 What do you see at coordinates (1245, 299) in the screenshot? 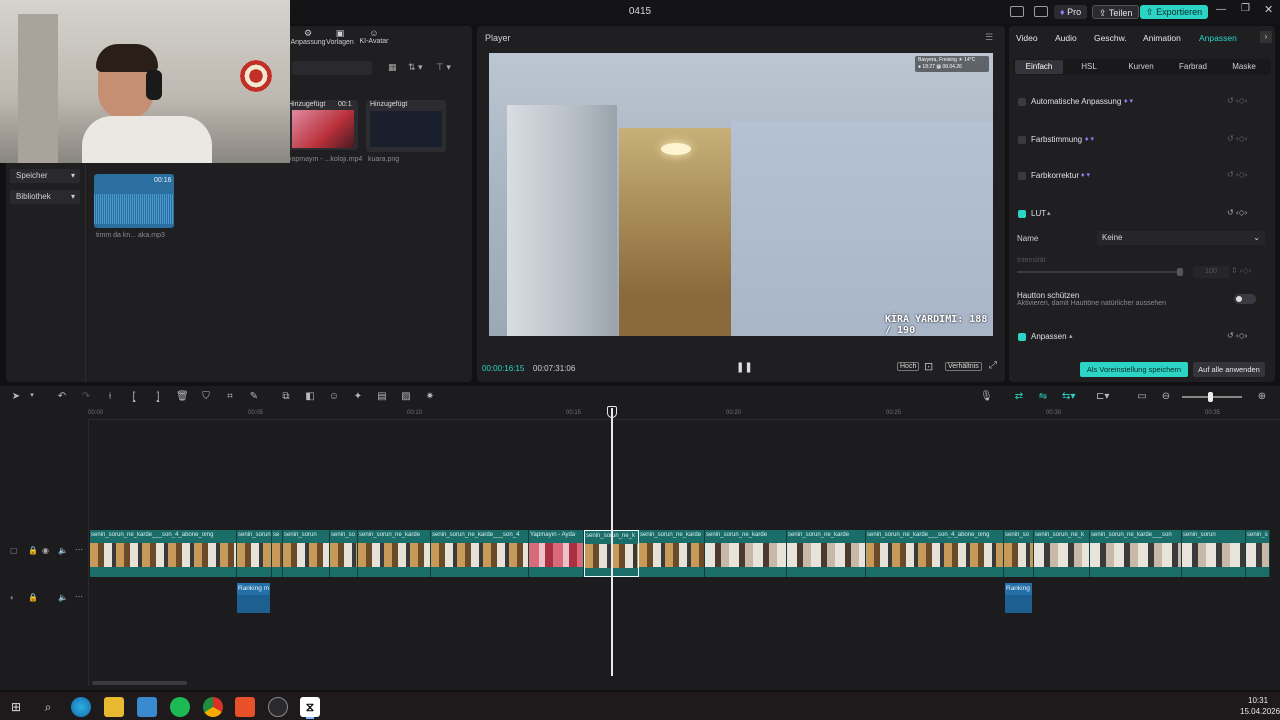
I see `skin-protect-toggle` at bounding box center [1245, 299].